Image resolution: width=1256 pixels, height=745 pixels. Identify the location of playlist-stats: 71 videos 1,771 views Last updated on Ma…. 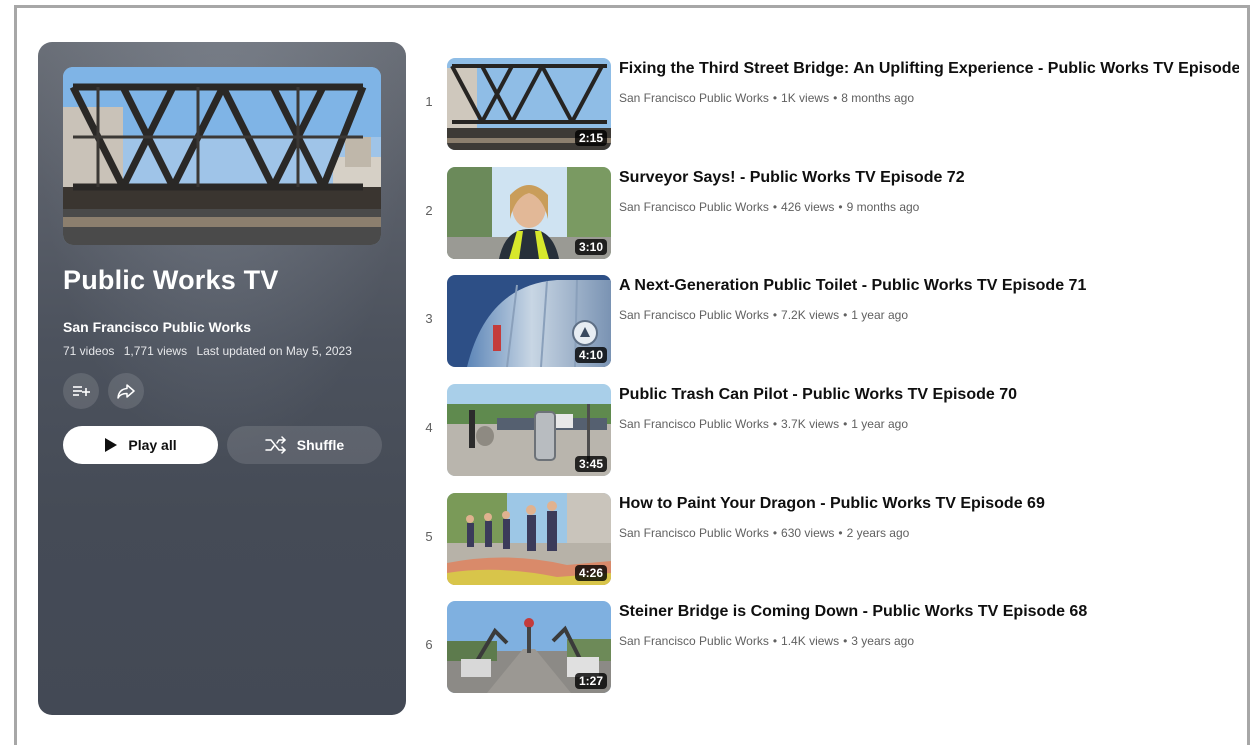
(210, 351).